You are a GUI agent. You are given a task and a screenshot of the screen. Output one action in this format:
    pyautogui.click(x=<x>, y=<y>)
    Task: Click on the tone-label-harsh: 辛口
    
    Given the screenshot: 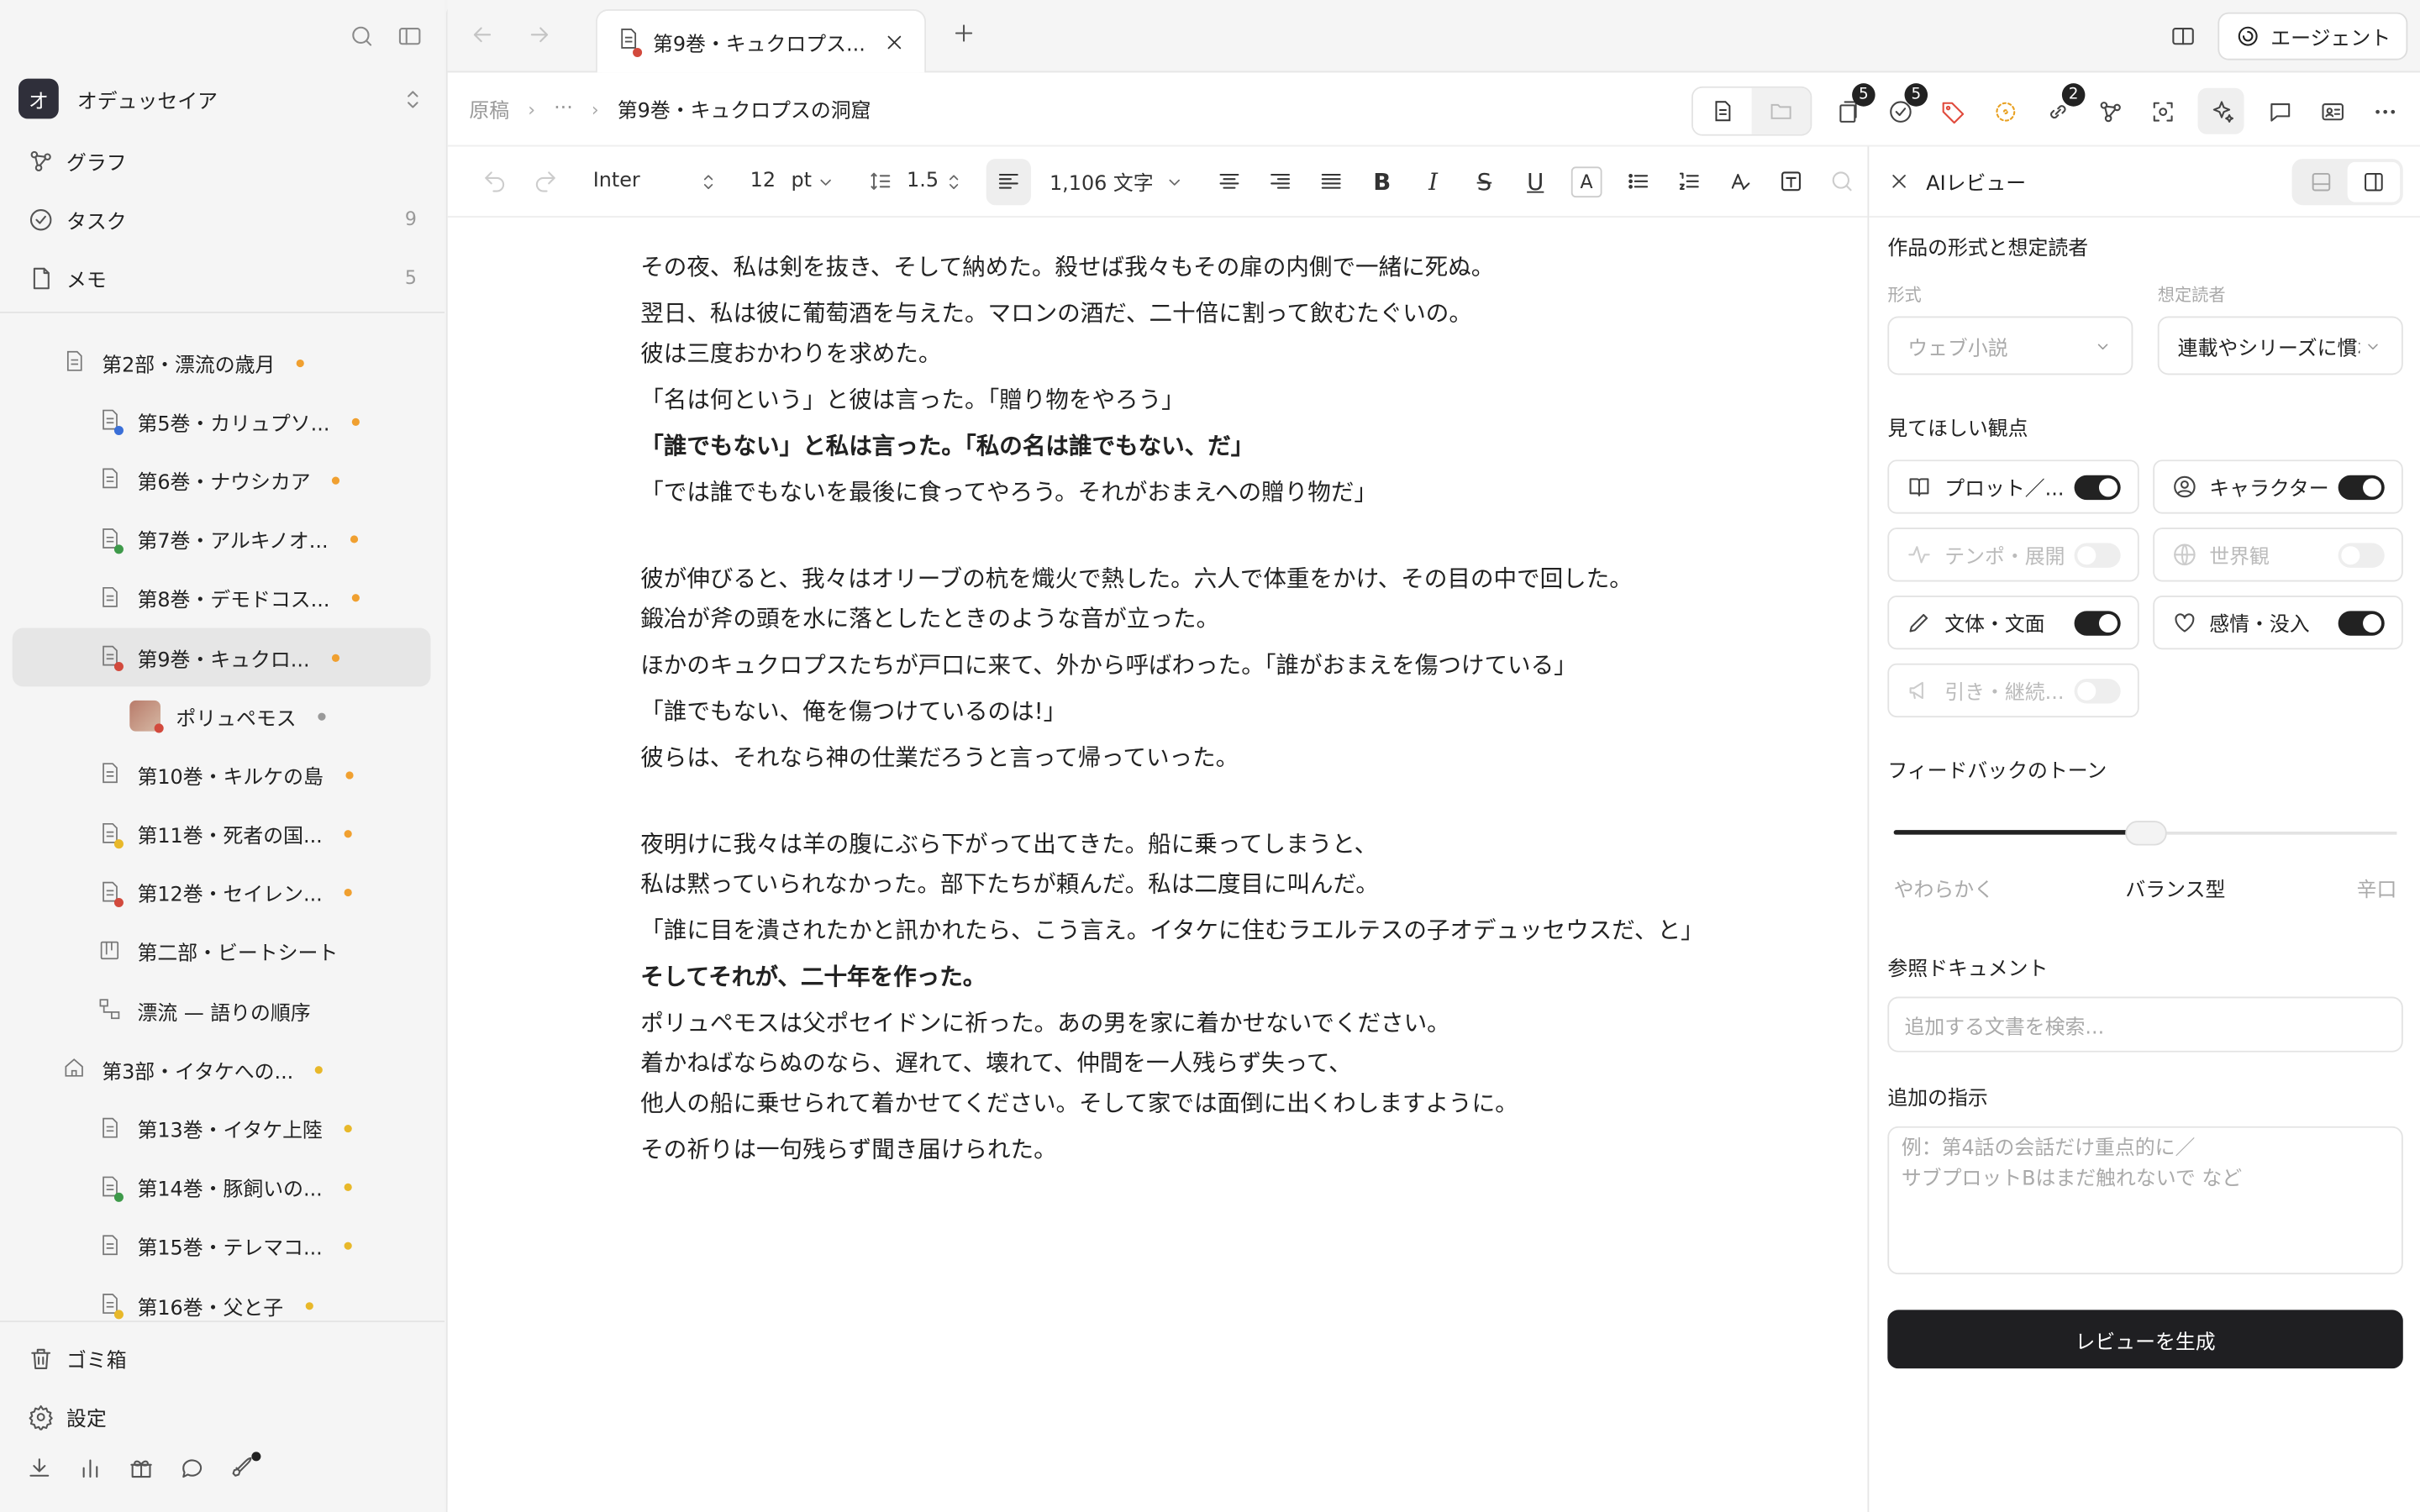 What is the action you would take?
    pyautogui.click(x=2377, y=888)
    